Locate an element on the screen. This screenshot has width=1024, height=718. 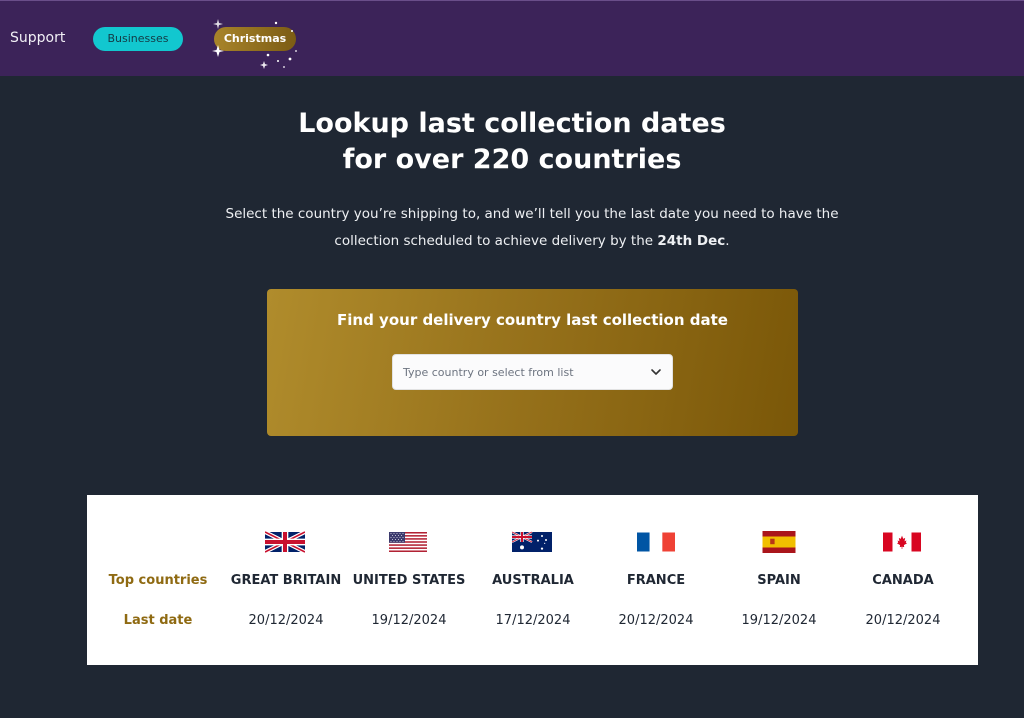
spain-flag-icon is located at coordinates (779, 542).